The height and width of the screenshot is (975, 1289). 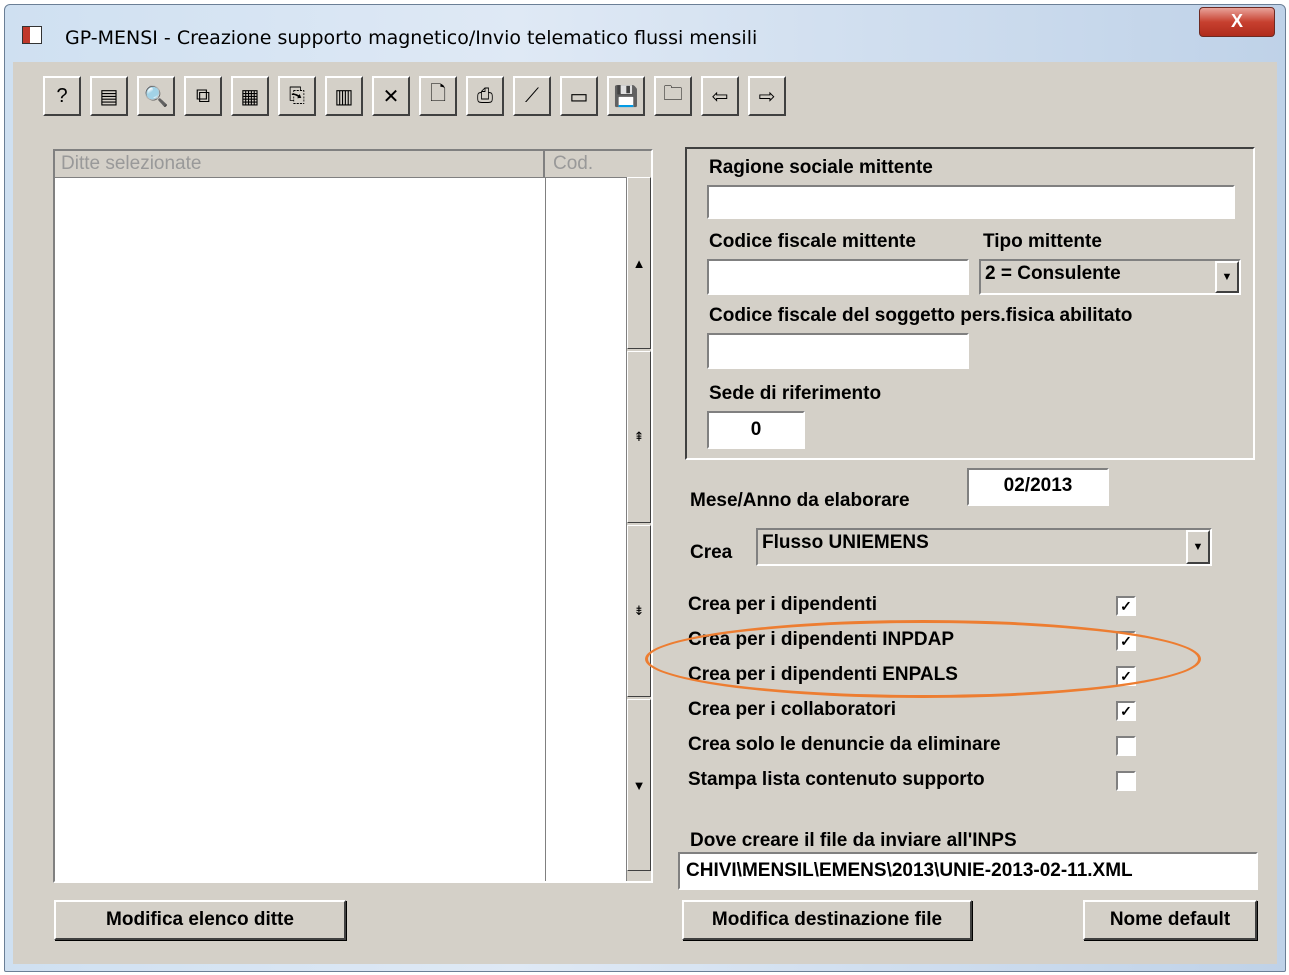 I want to click on double-arrow-down-icon: ⇟, so click(x=639, y=610).